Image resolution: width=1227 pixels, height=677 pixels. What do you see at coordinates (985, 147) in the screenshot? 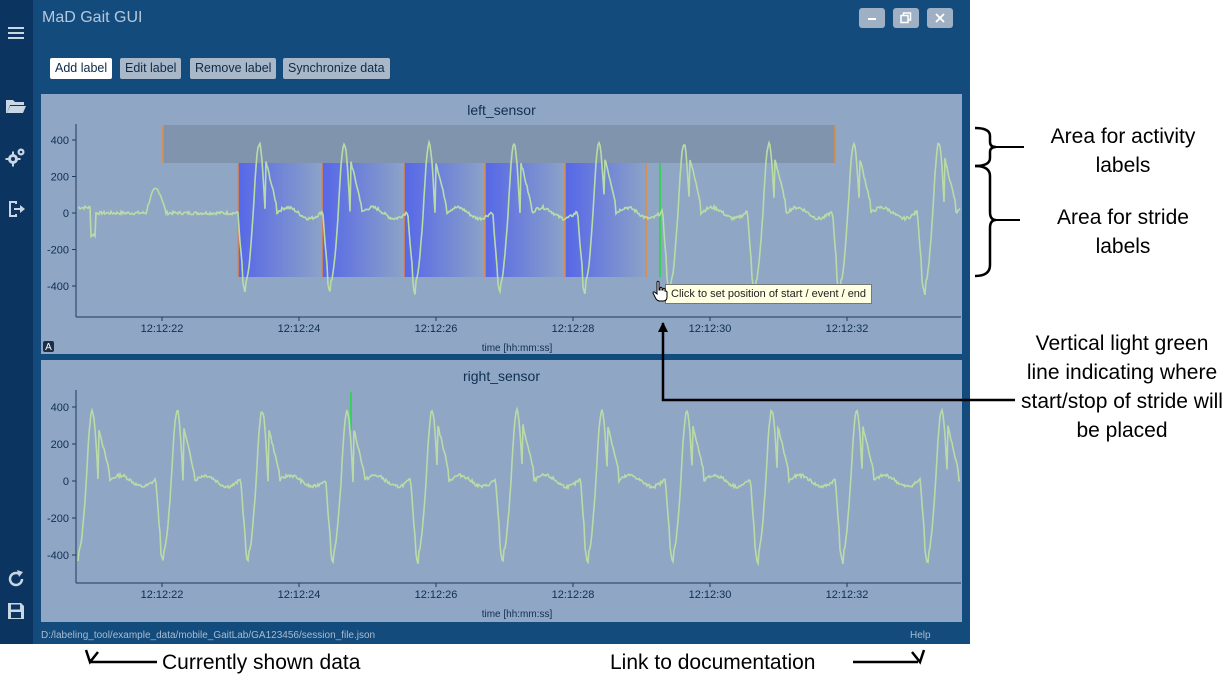
I see `activity-area-brace` at bounding box center [985, 147].